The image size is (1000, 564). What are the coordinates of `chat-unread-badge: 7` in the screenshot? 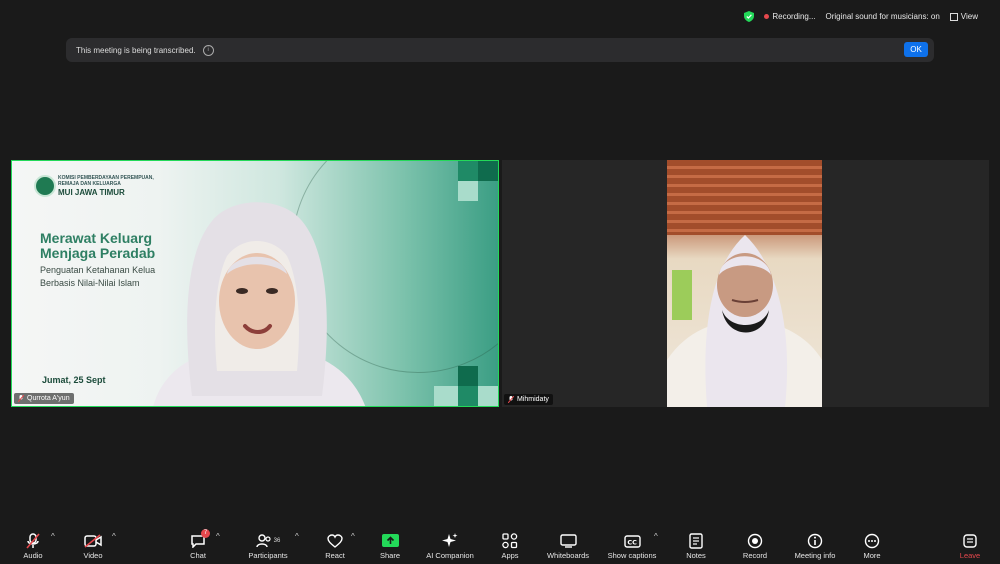 It's located at (205, 533).